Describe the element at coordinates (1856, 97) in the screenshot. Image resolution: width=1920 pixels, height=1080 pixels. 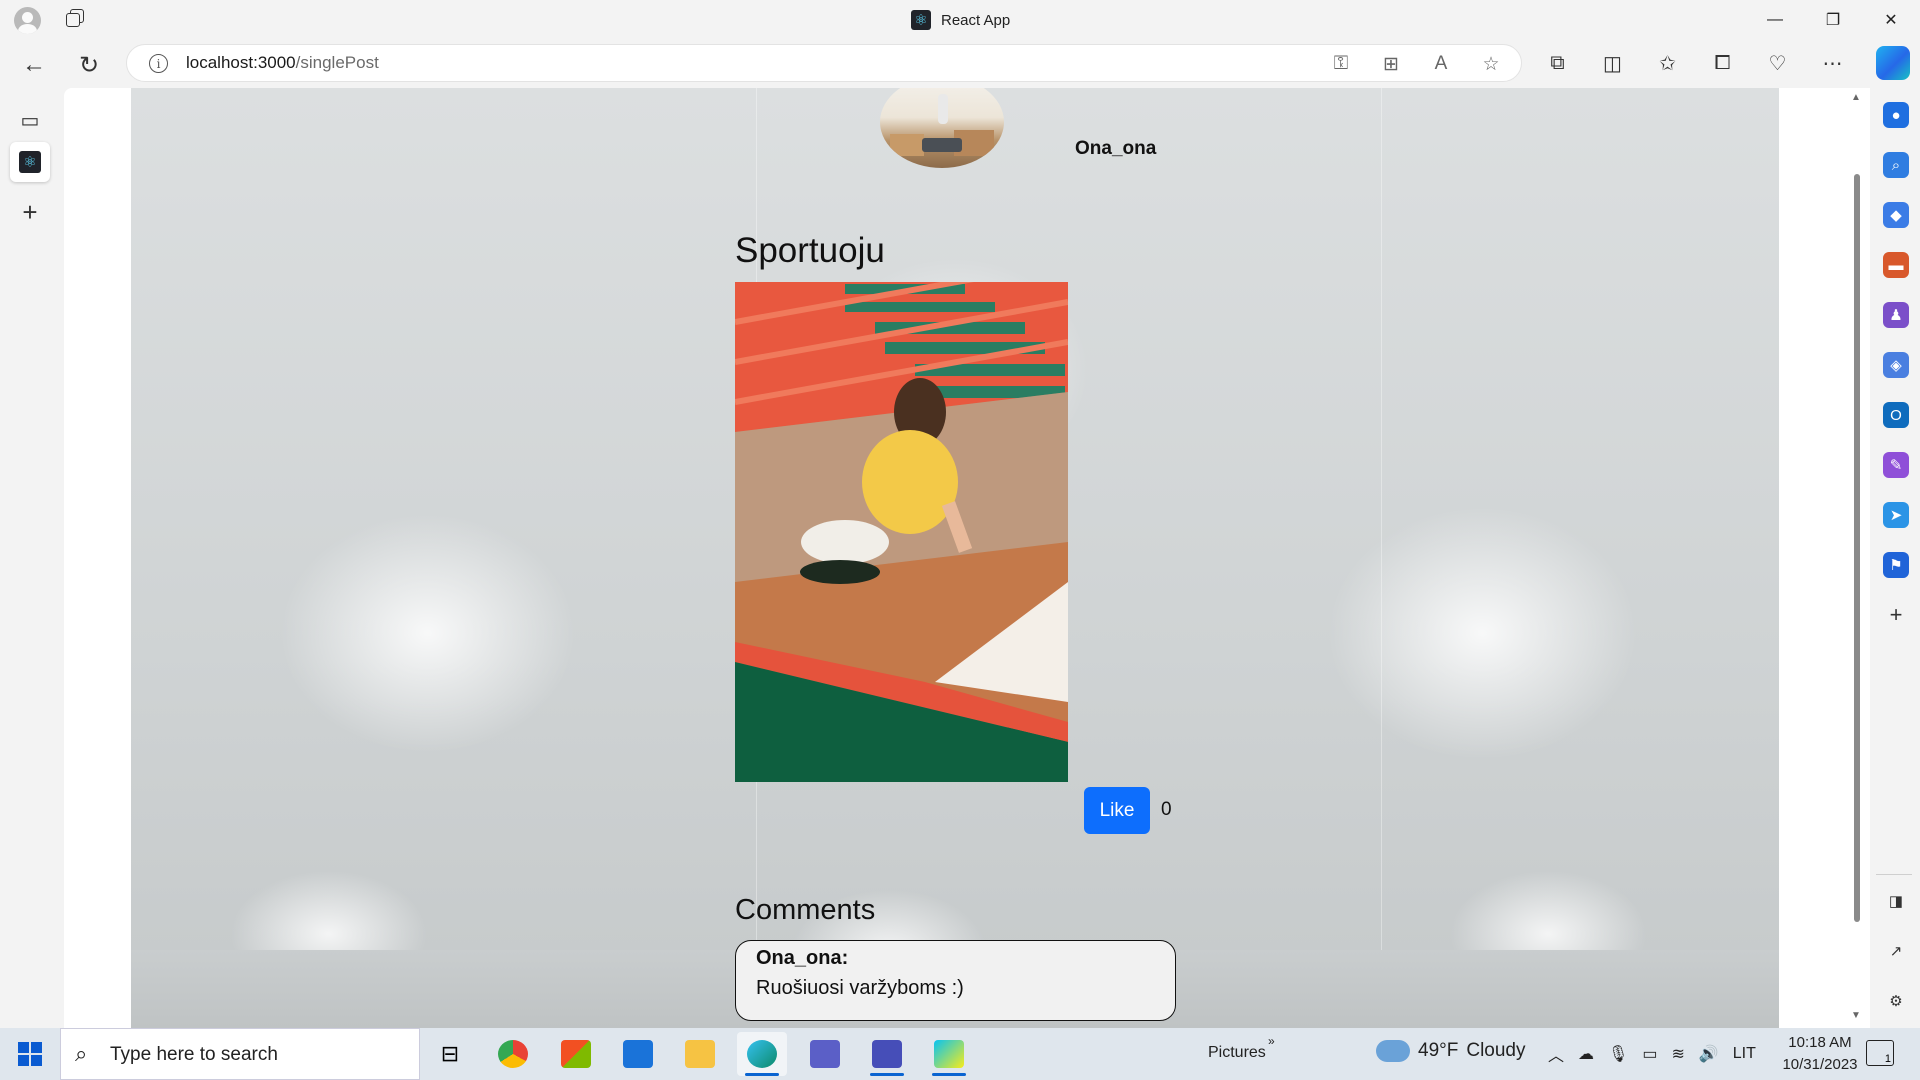
I see `scroll-up-arrow-icon: ▲` at that location.